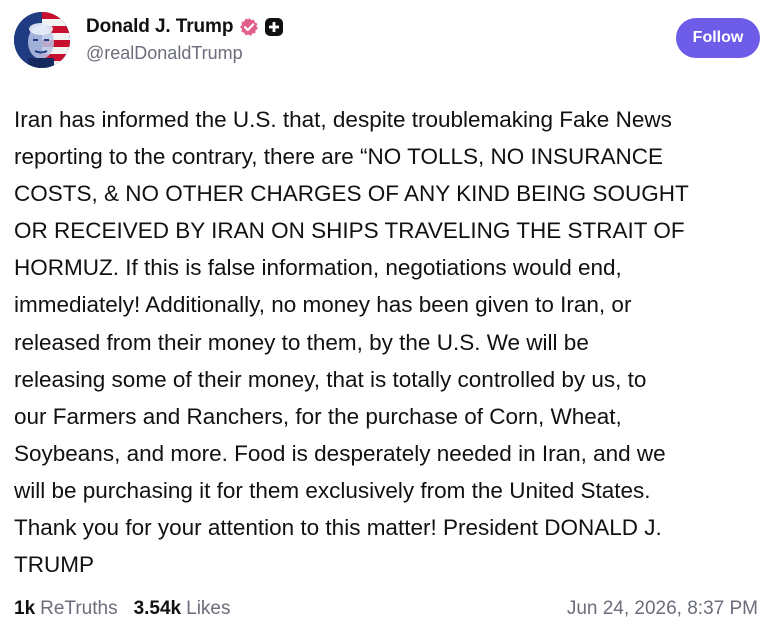 Image resolution: width=776 pixels, height=630 pixels. I want to click on verified-badge-icon, so click(249, 27).